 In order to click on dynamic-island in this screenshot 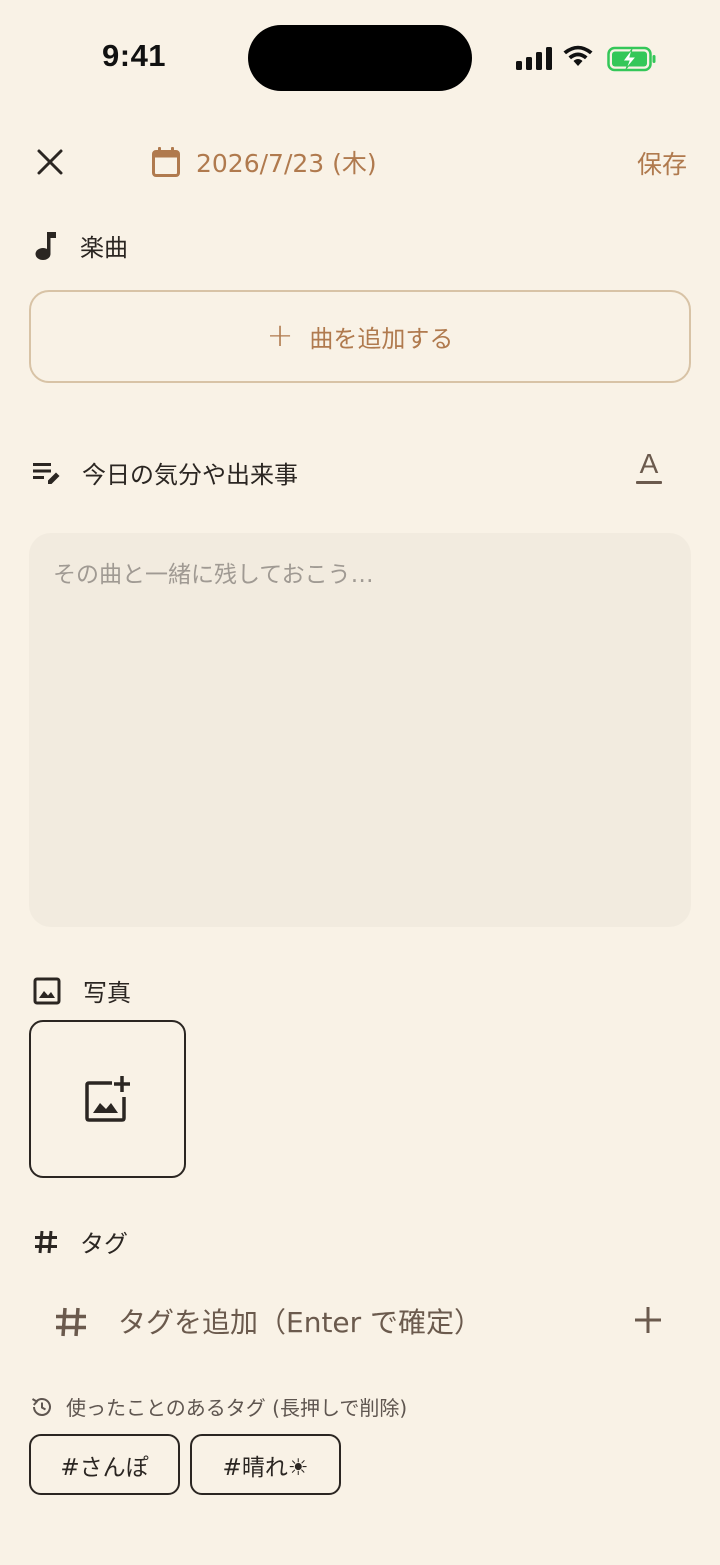, I will do `click(360, 58)`.